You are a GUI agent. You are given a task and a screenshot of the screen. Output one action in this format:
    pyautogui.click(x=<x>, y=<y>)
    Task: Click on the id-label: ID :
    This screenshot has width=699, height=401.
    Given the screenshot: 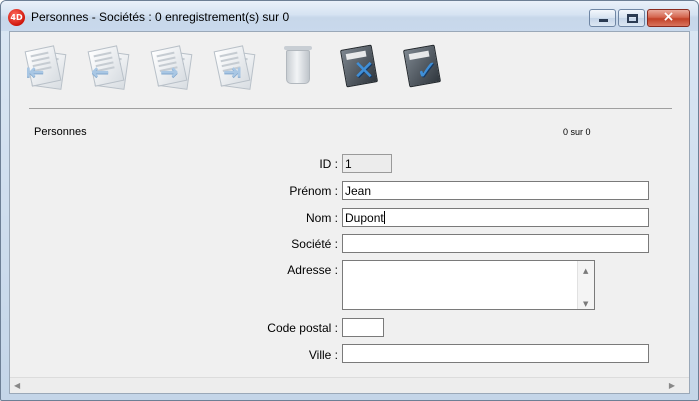 What is the action you would take?
    pyautogui.click(x=328, y=164)
    